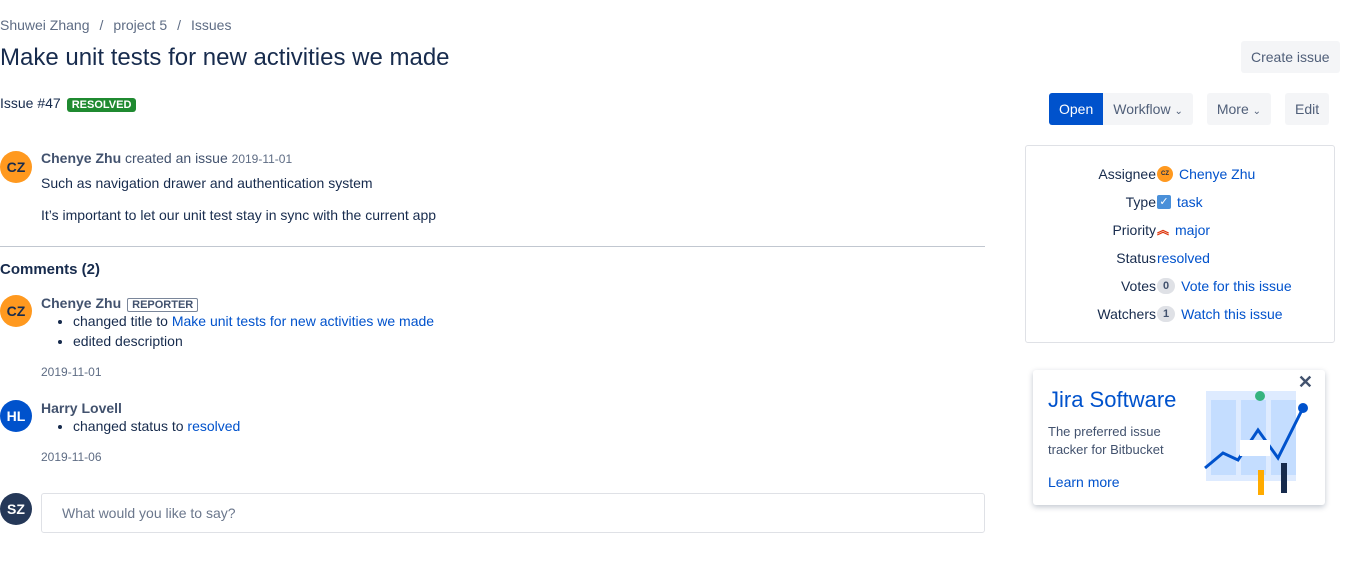  Describe the element at coordinates (1256, 443) in the screenshot. I see `jira-illustration` at that location.